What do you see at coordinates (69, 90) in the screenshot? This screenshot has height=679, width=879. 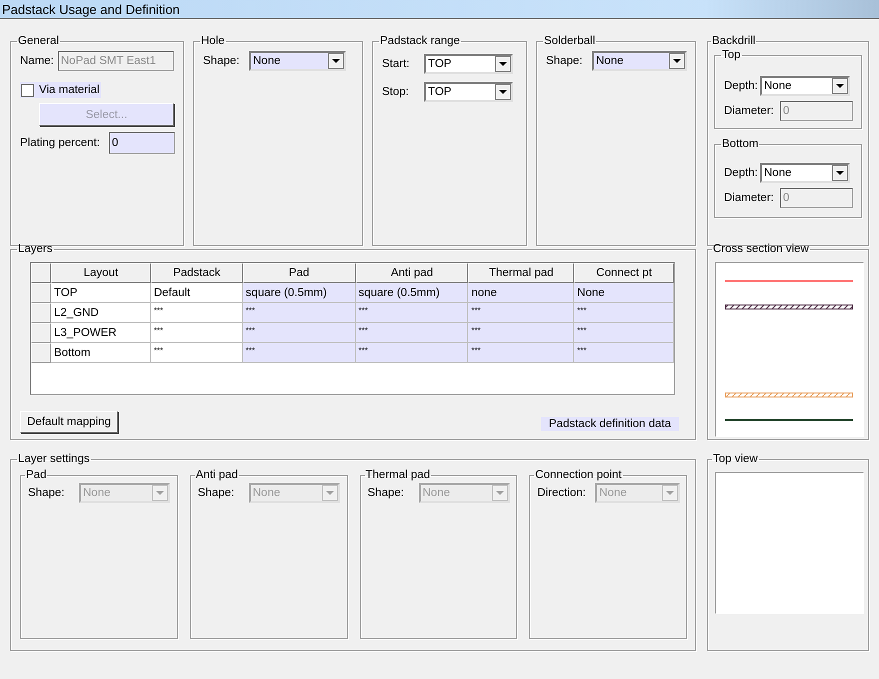 I see `checkbox-label: Via material` at bounding box center [69, 90].